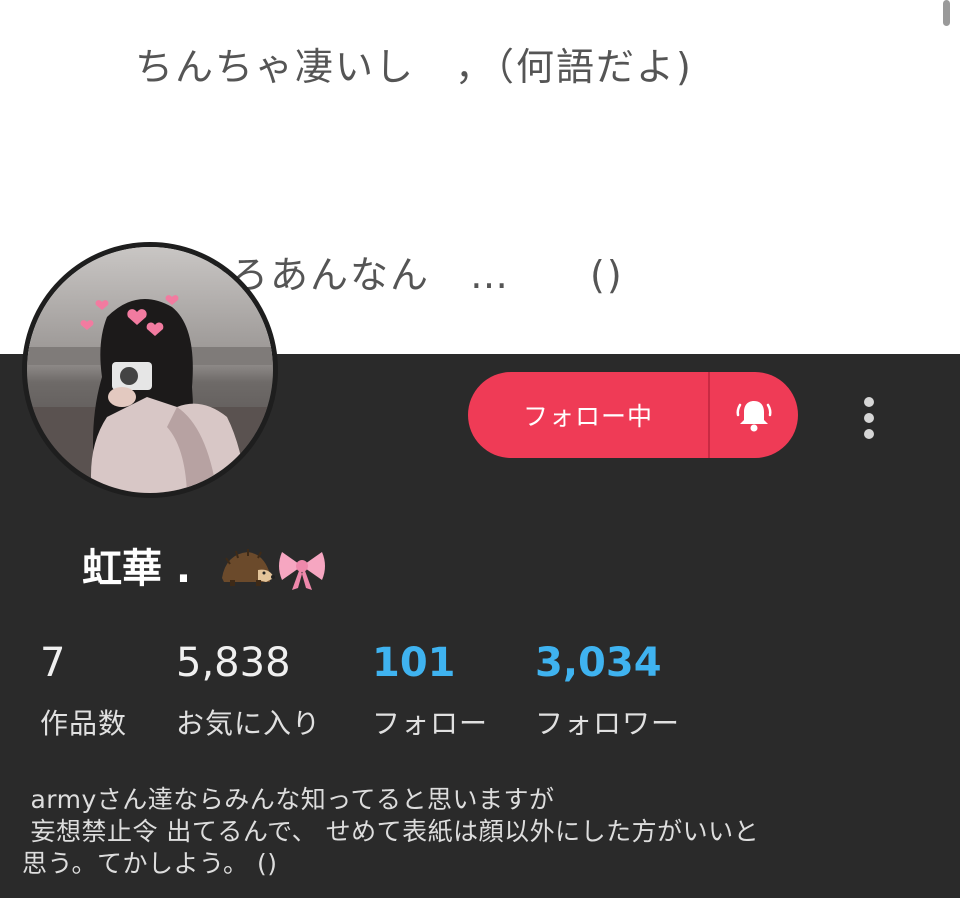 This screenshot has width=960, height=898. Describe the element at coordinates (84, 723) in the screenshot. I see `stat-works-label: 作品数` at that location.